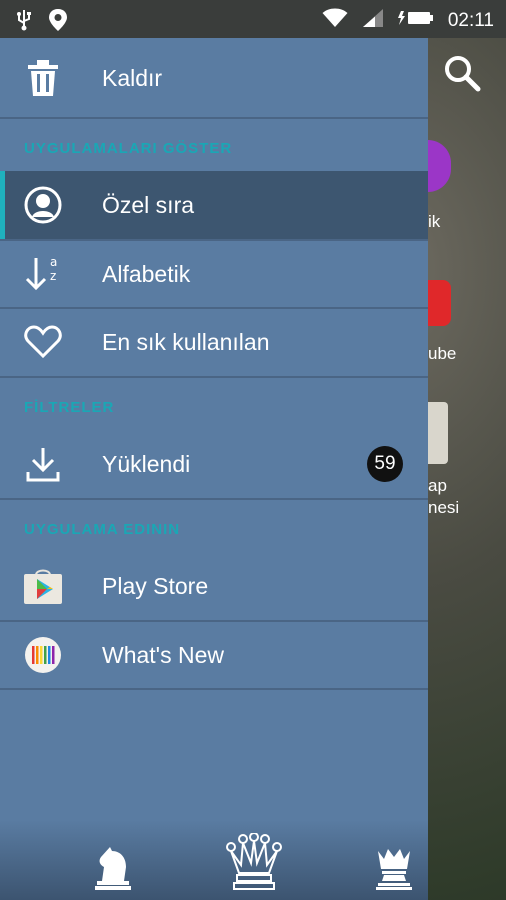  Describe the element at coordinates (53, 262) in the screenshot. I see `svg-text: a` at that location.